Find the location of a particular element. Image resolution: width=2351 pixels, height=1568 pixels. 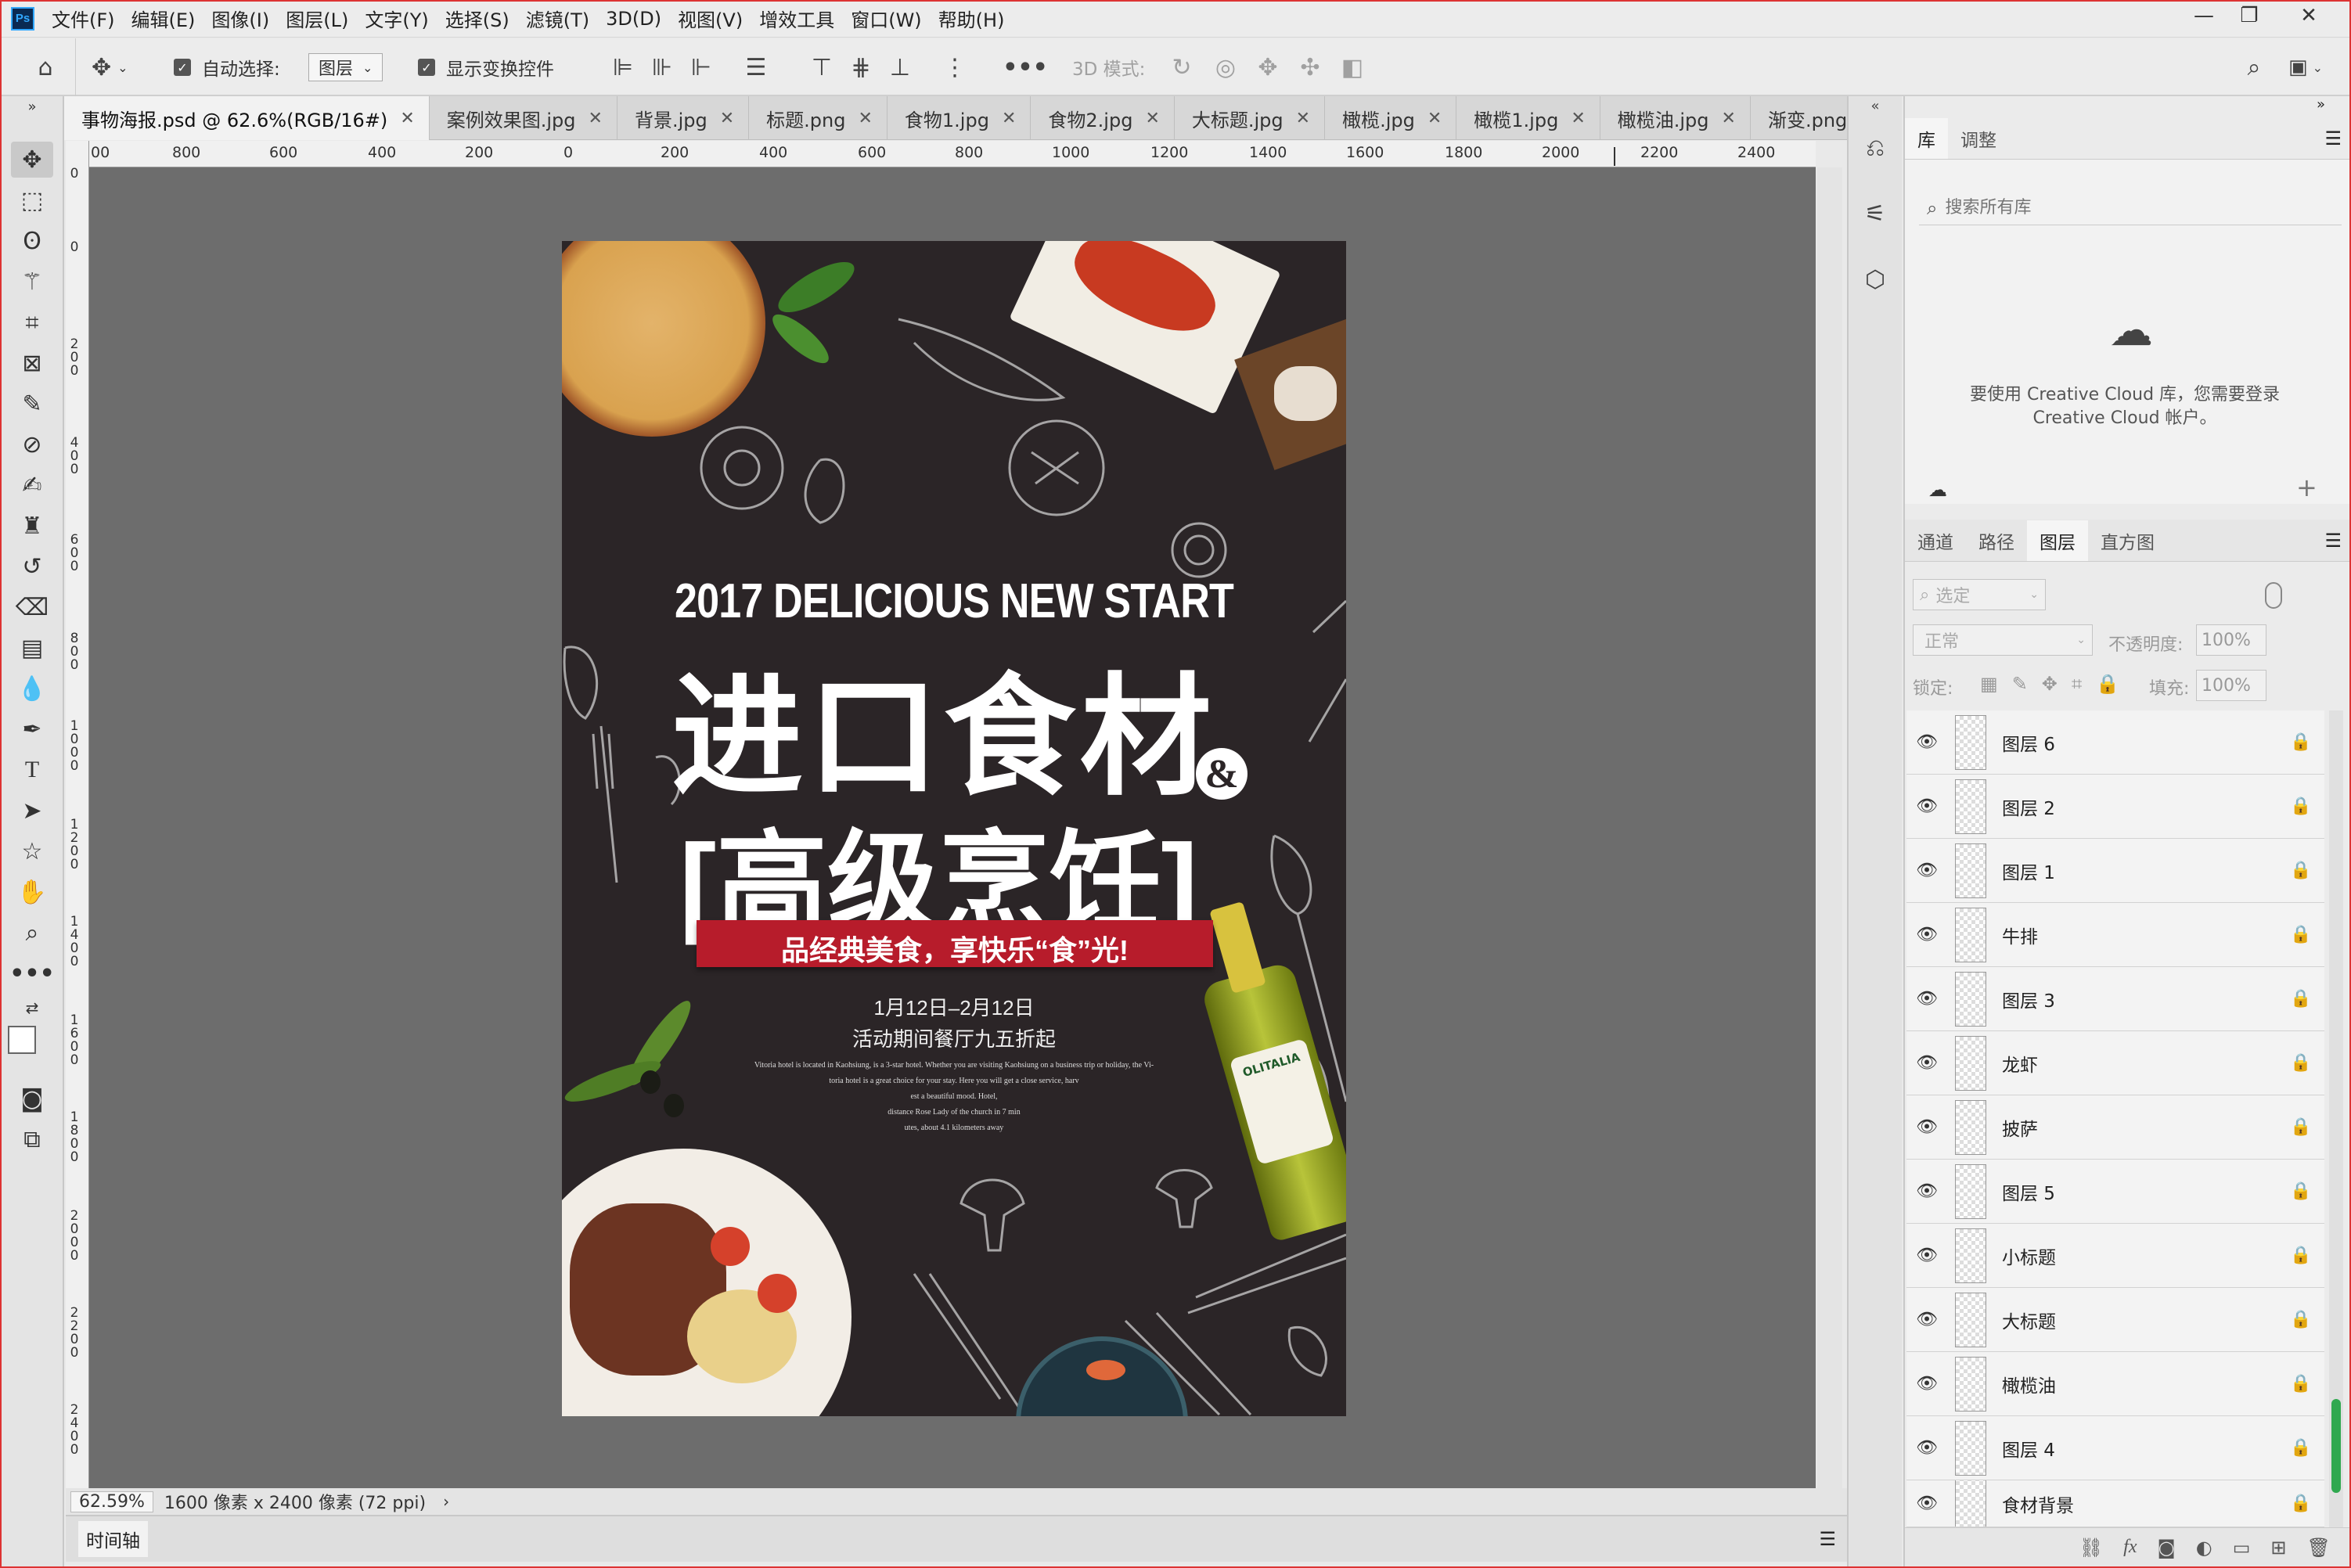

3d-roll-icon: ◎ is located at coordinates (1225, 67).